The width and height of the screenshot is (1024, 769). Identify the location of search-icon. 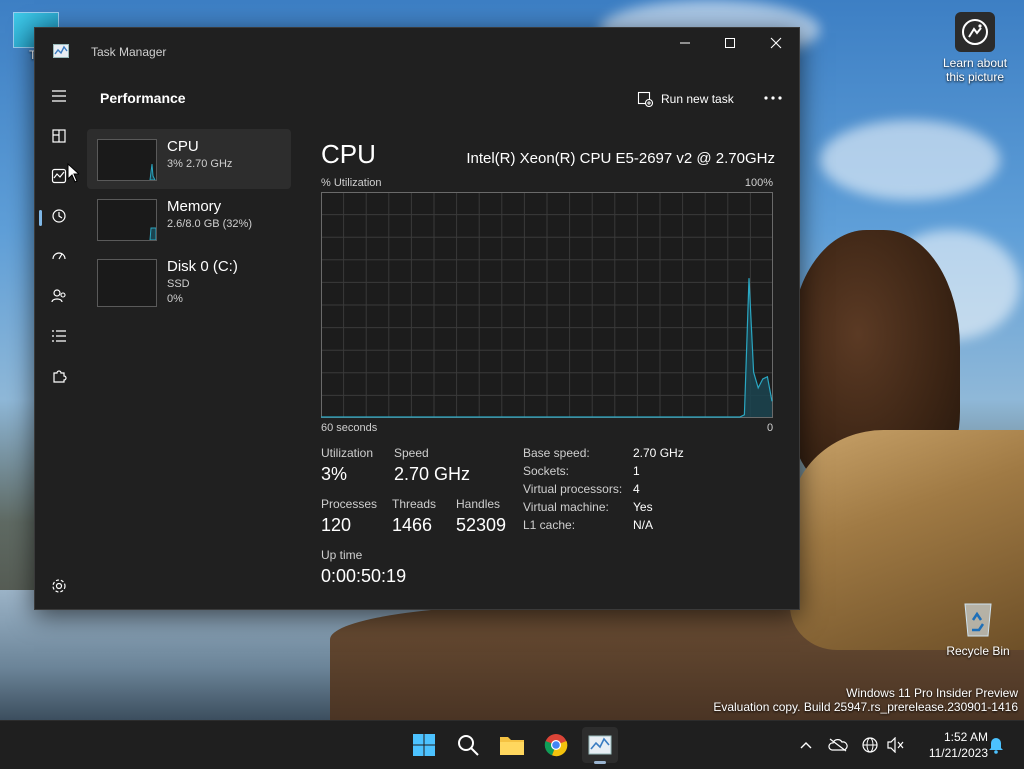
(468, 745).